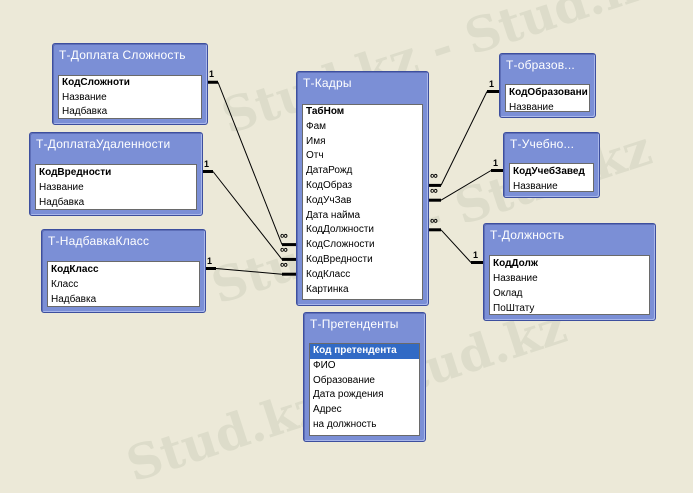  Describe the element at coordinates (364, 425) in the screenshot. I see `field-item: на должность` at that location.